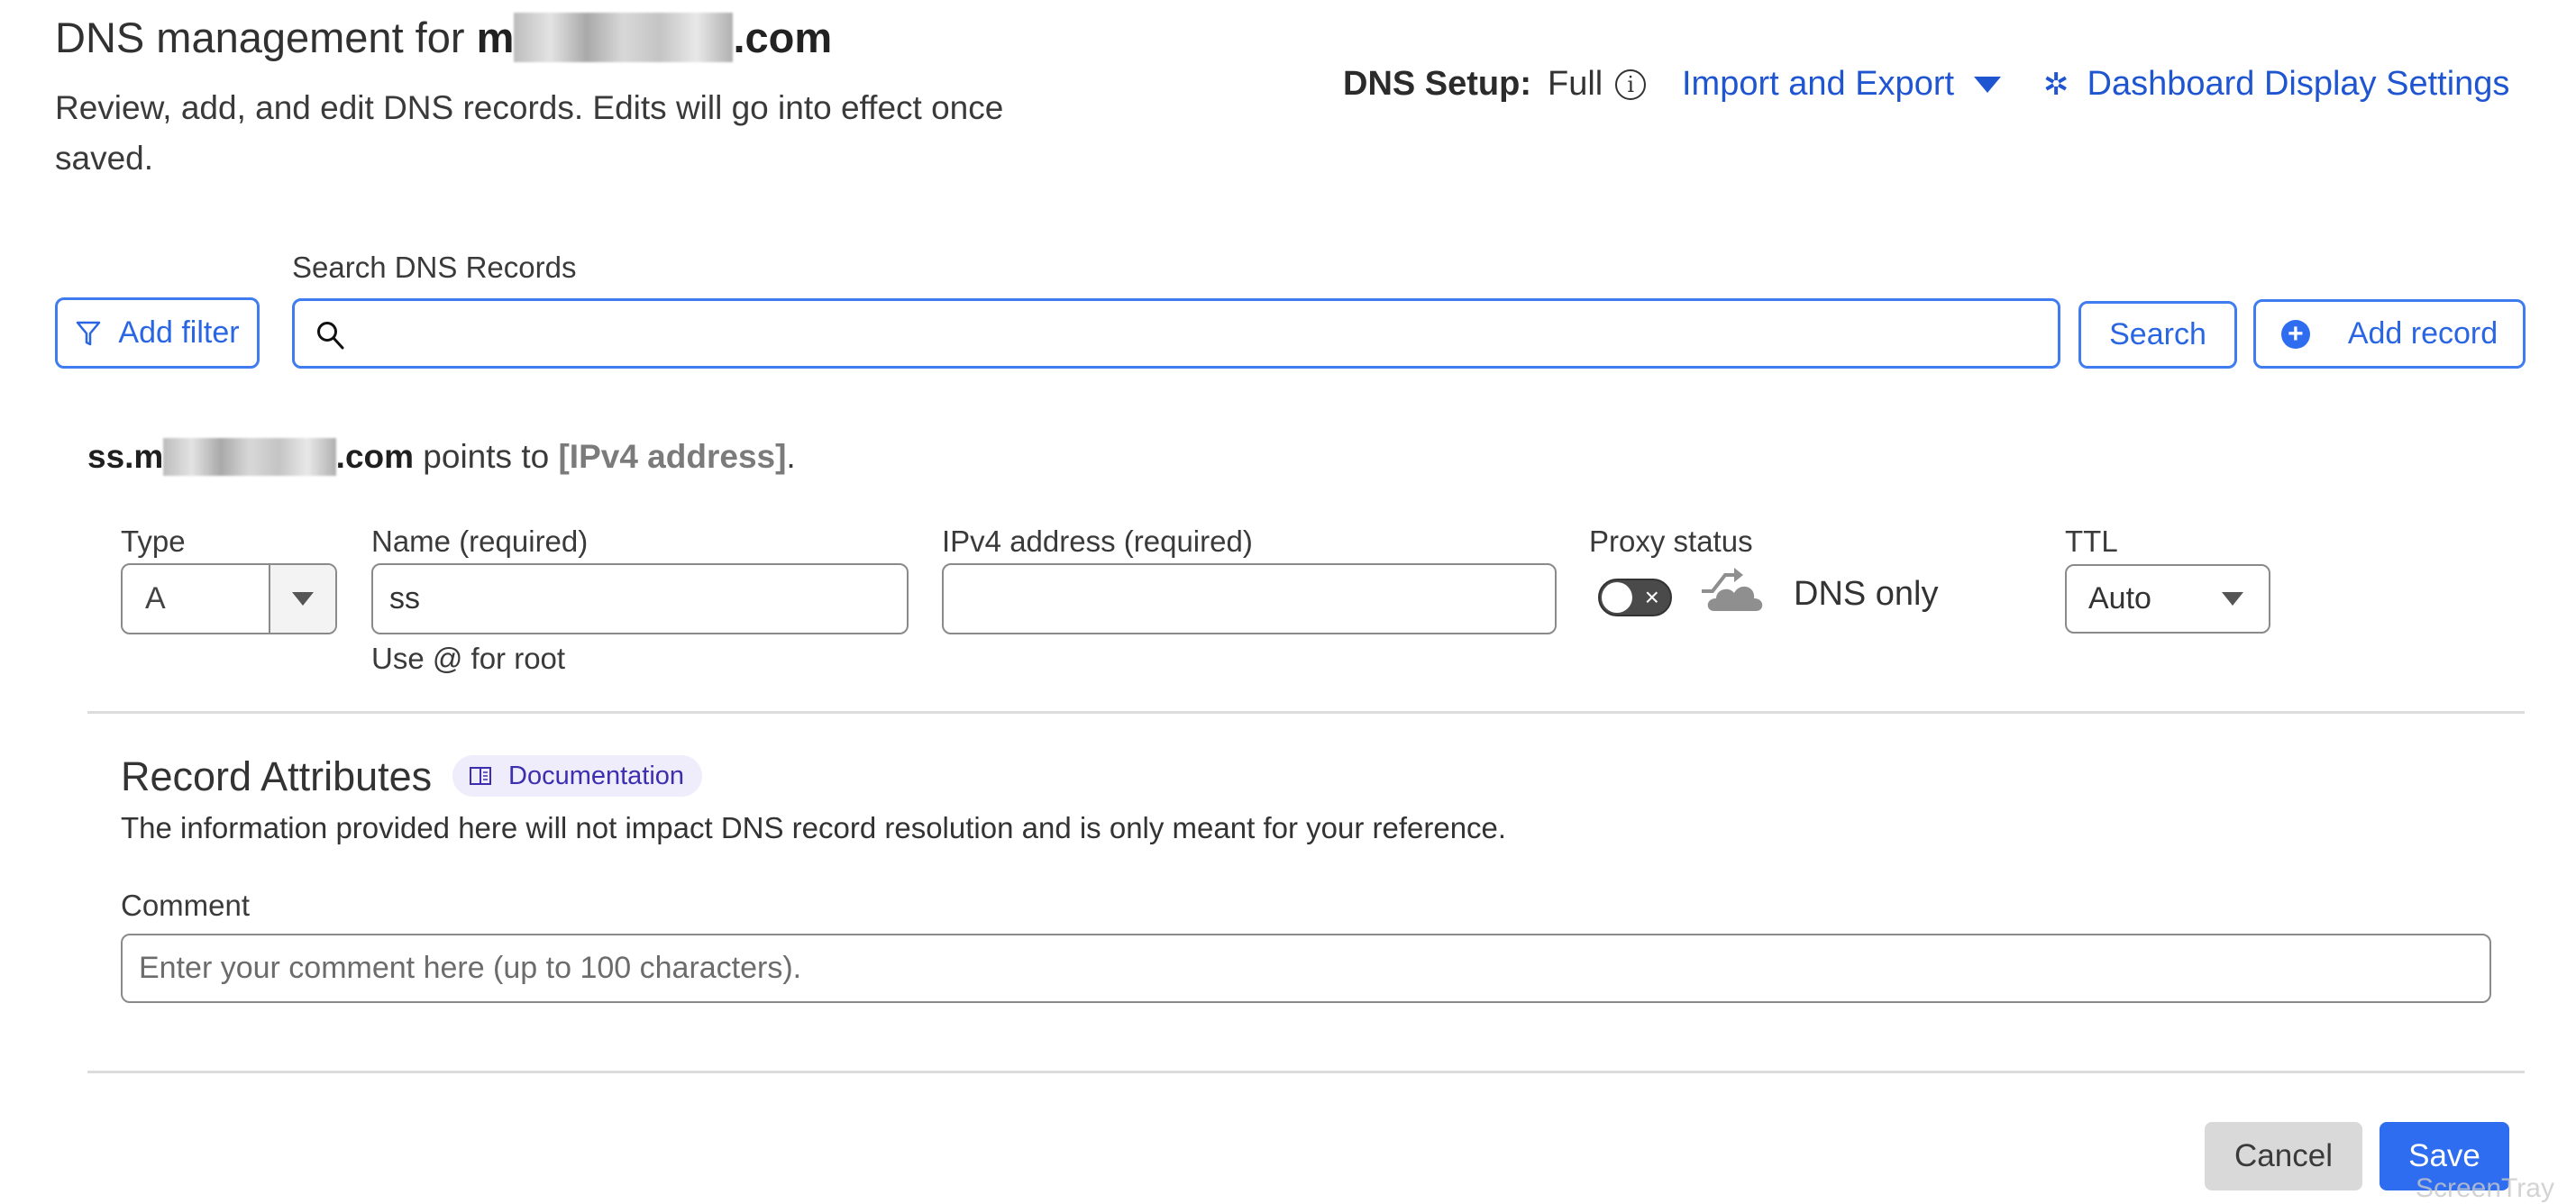 The image size is (2576, 1204). I want to click on comment-input, so click(1306, 968).